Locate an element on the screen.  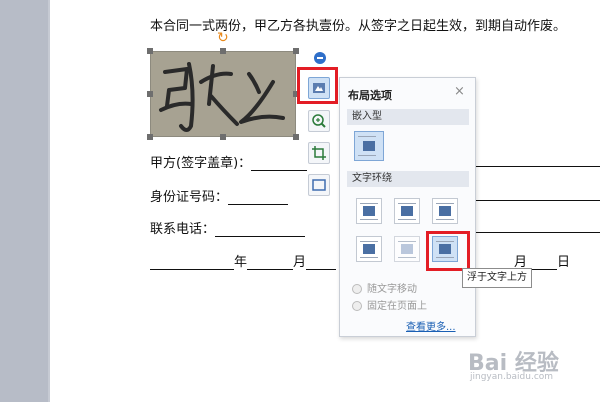
option-tooltip: 浮于文字上方 is located at coordinates (497, 278).